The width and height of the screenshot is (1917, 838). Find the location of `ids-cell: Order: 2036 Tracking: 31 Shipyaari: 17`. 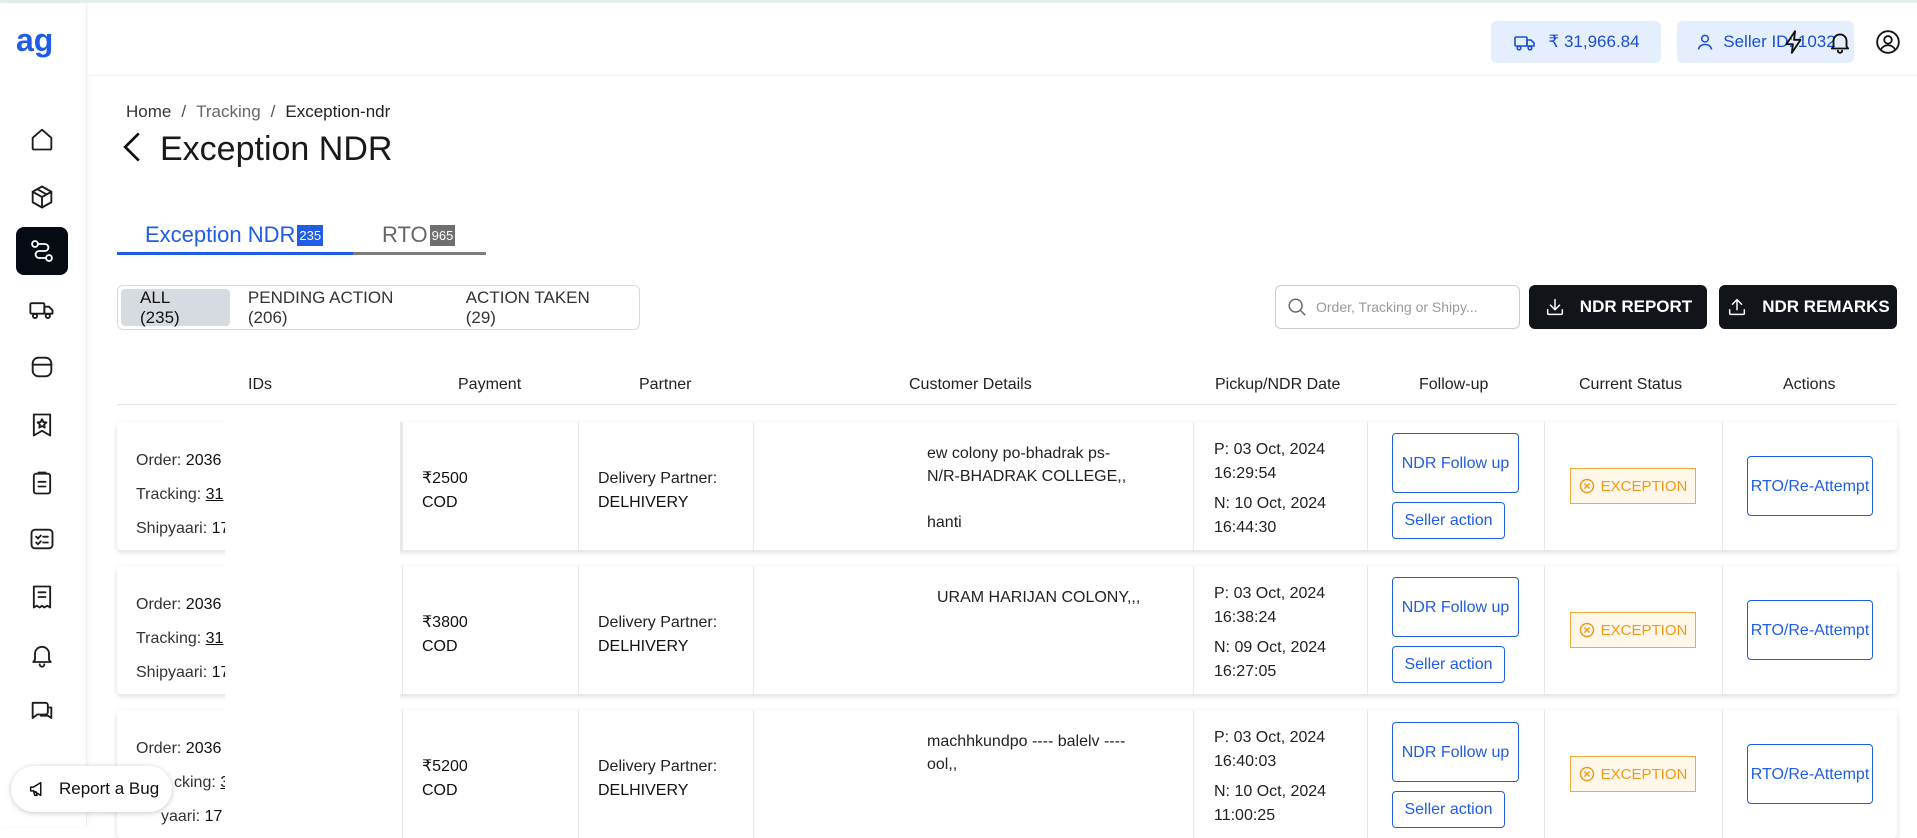

ids-cell: Order: 2036 Tracking: 31 Shipyaari: 17 is located at coordinates (182, 495).